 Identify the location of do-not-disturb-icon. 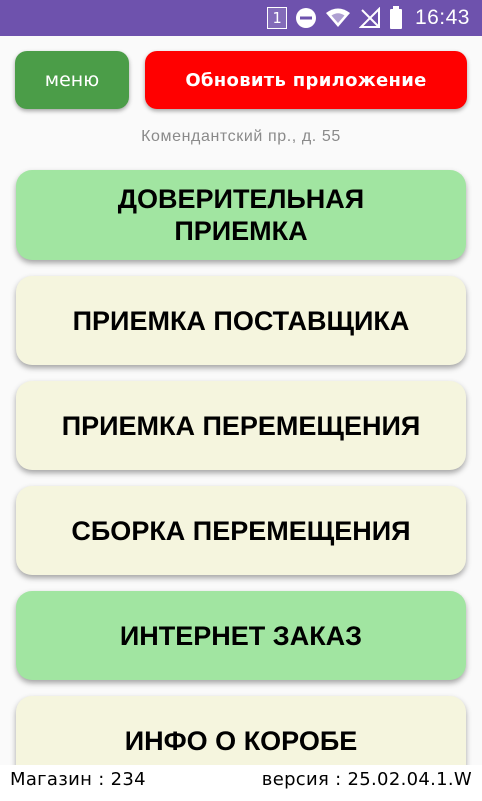
(306, 18).